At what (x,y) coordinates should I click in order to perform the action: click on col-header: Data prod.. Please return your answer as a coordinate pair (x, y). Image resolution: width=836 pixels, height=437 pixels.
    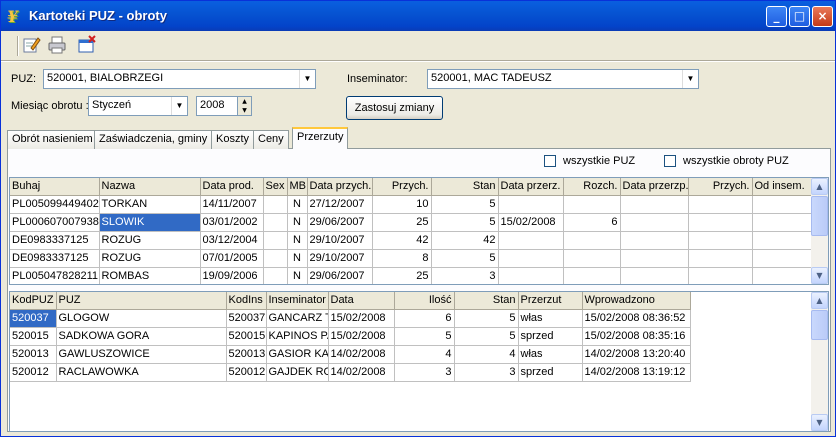
    Looking at the image, I should click on (232, 187).